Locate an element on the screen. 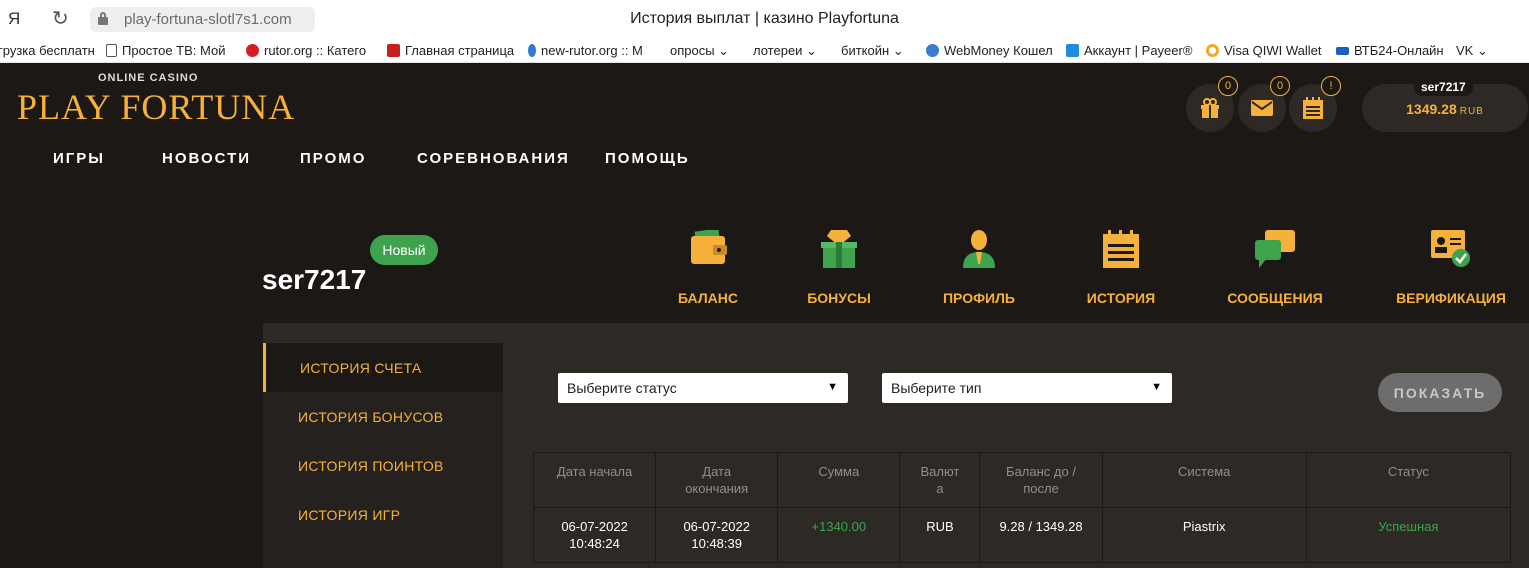 The image size is (1529, 568). id-card-check-icon is located at coordinates (1450, 248).